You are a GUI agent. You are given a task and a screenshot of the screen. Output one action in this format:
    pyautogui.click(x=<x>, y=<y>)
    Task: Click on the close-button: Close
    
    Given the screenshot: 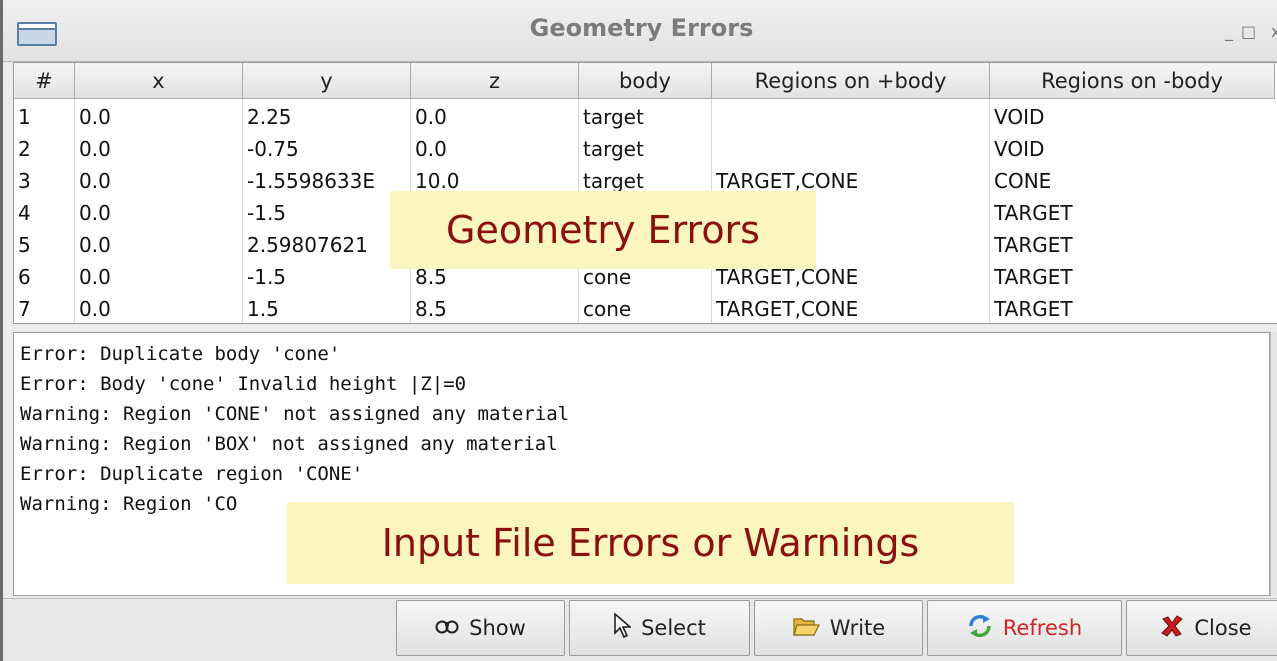 What is the action you would take?
    pyautogui.click(x=1201, y=628)
    